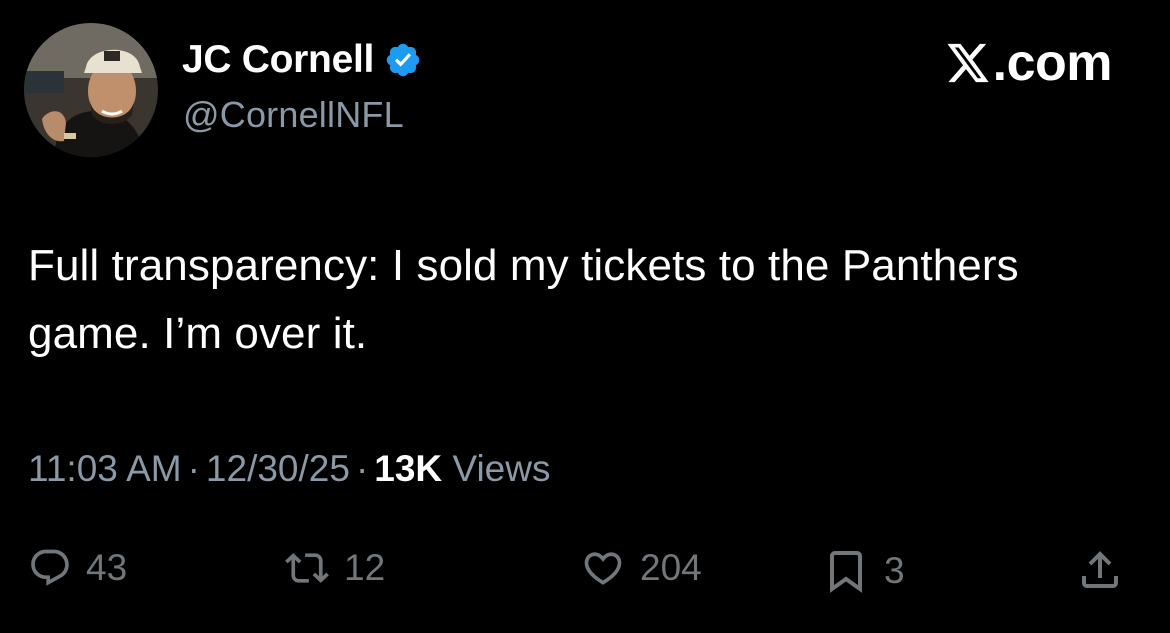 The width and height of the screenshot is (1170, 633). Describe the element at coordinates (863, 571) in the screenshot. I see `bookmark-button: 3` at that location.